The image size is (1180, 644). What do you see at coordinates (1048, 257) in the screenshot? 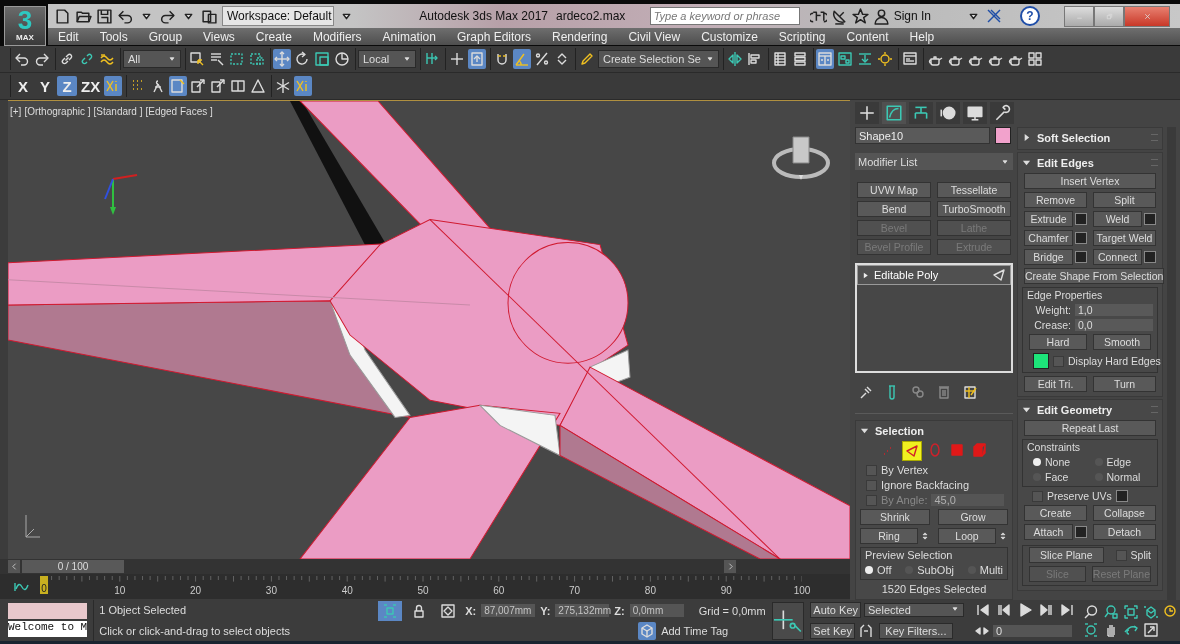
I see `panel-button: Bridge` at bounding box center [1048, 257].